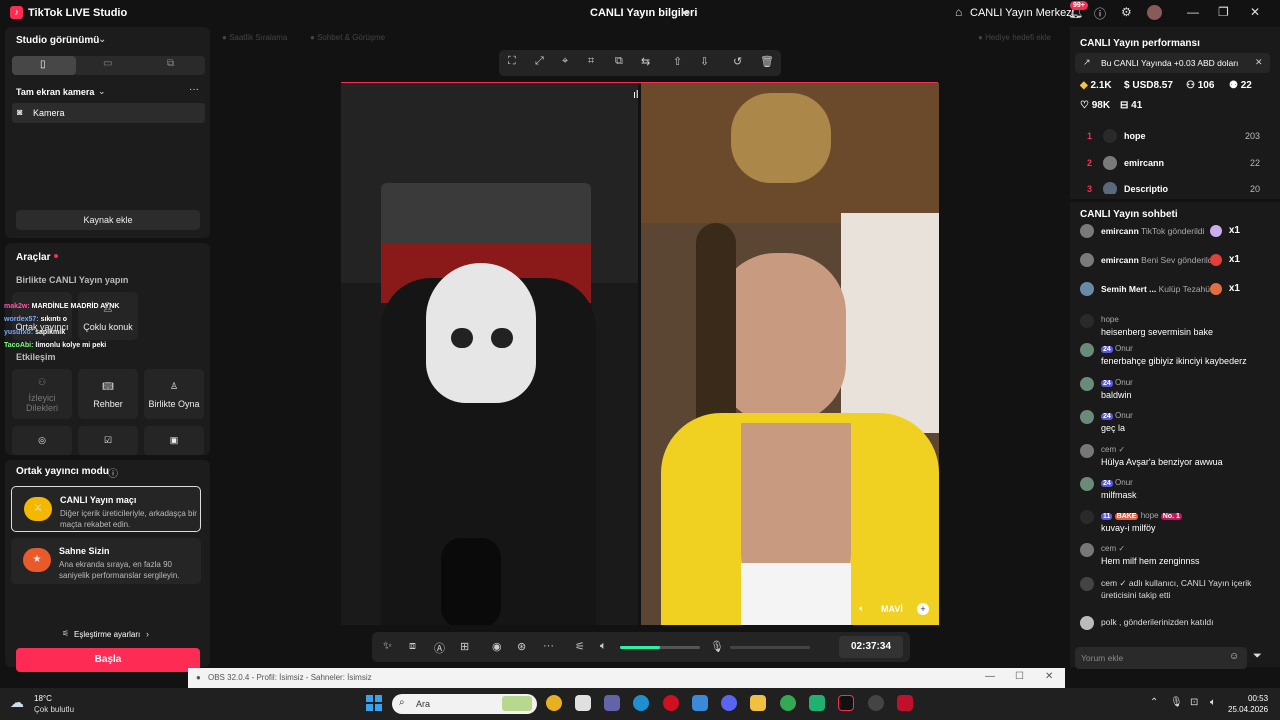  What do you see at coordinates (497, 646) in the screenshot?
I see `record-icon: ◉` at bounding box center [497, 646].